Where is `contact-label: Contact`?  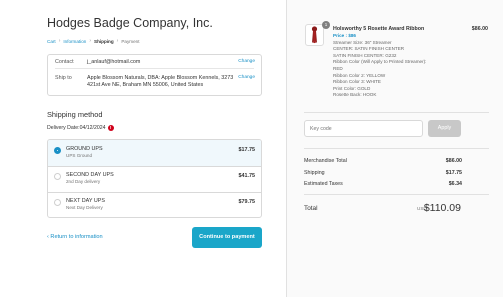 contact-label: Contact is located at coordinates (64, 62).